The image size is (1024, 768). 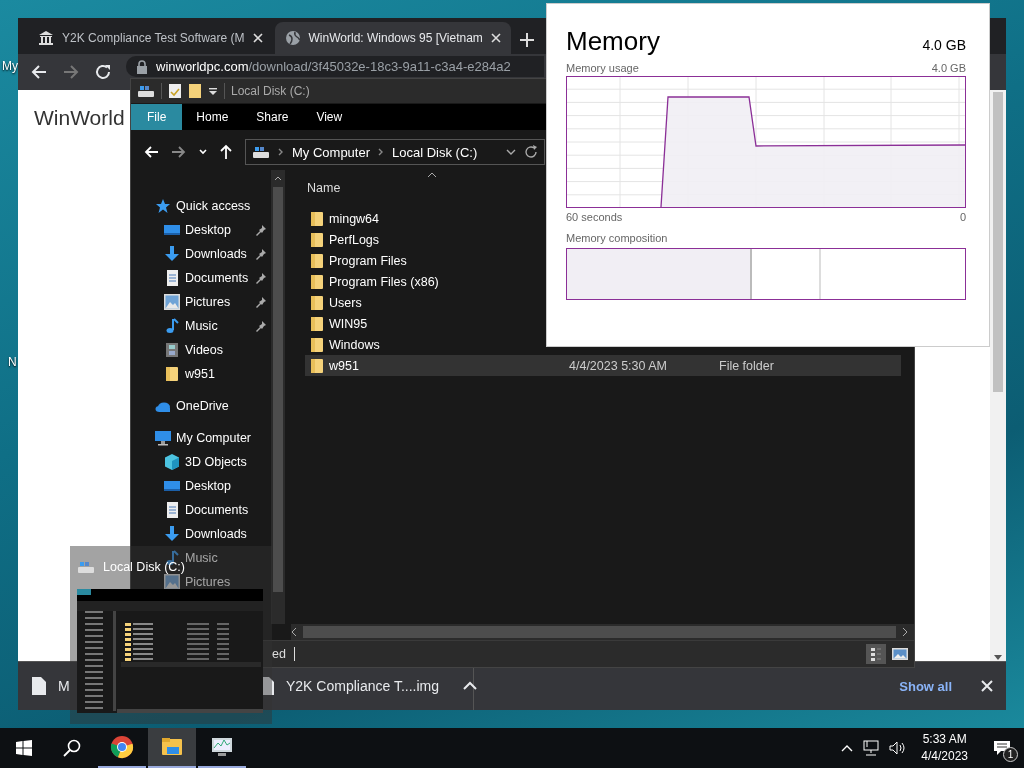 I want to click on file-row: Windows, so click(x=423, y=344).